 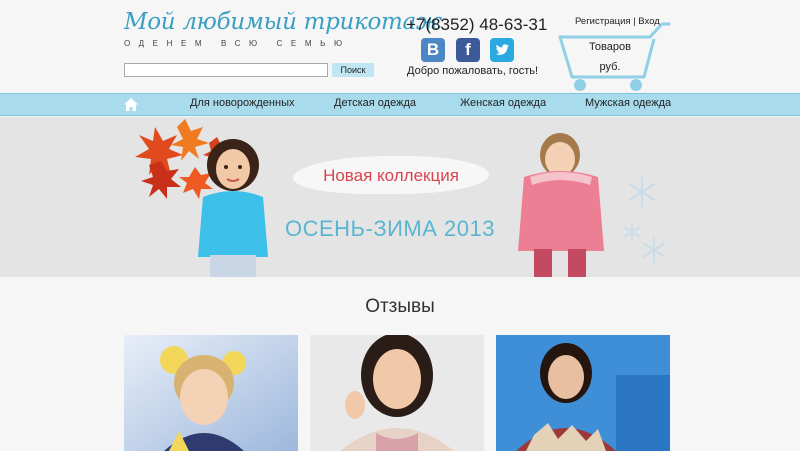 I want to click on girl-pink-jacket-image, so click(x=561, y=205).